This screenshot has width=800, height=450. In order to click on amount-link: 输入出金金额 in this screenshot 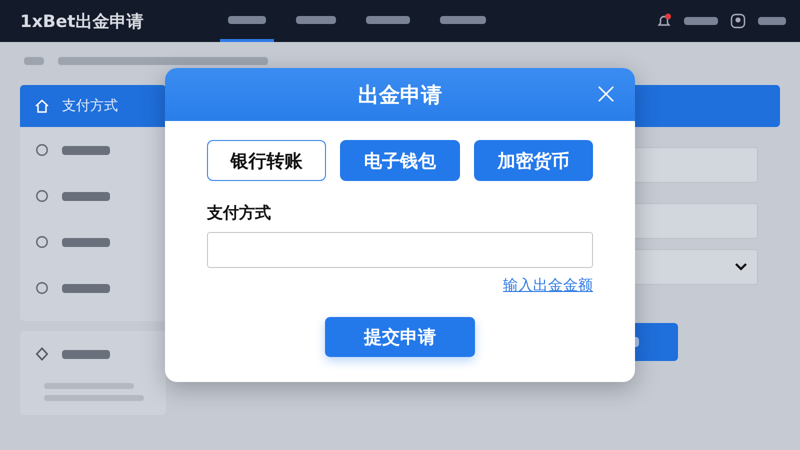, I will do `click(548, 285)`.